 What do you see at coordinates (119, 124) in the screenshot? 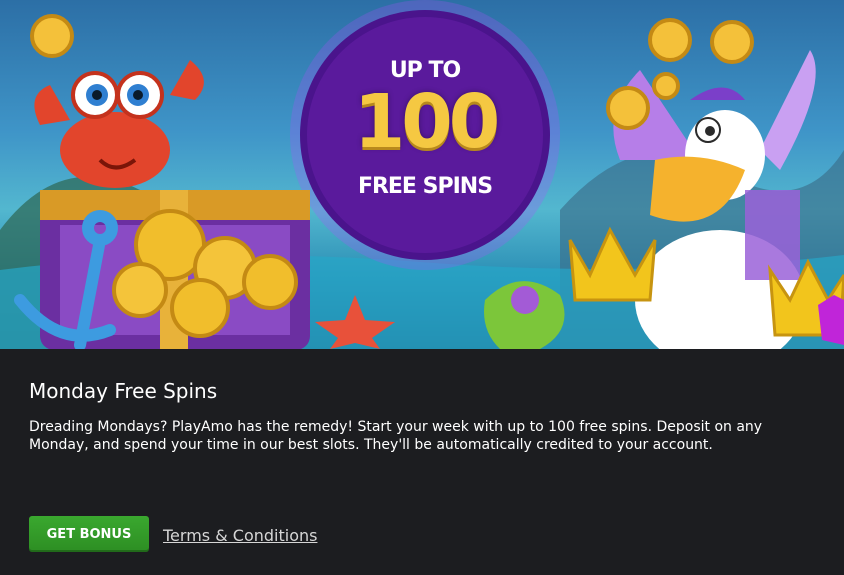
I see `crab-illustration` at bounding box center [119, 124].